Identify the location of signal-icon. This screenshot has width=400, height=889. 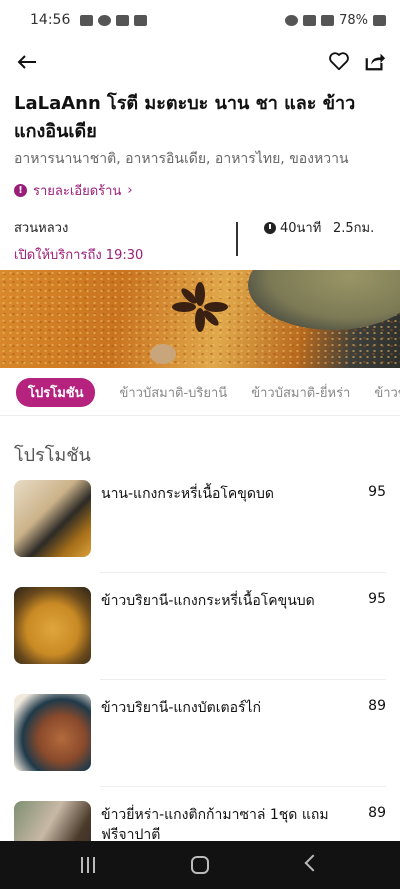
(328, 20).